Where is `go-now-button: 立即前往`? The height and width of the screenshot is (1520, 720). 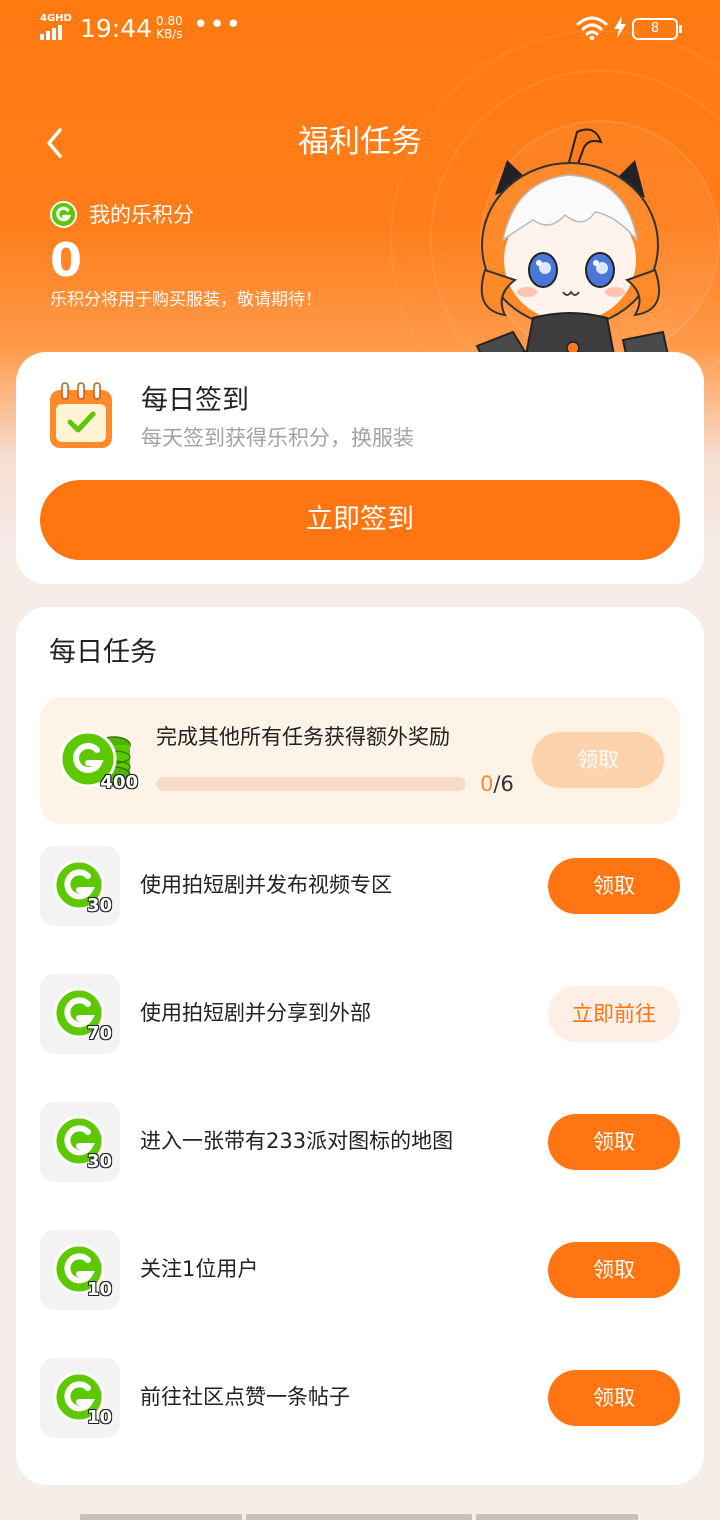
go-now-button: 立即前往 is located at coordinates (614, 1014).